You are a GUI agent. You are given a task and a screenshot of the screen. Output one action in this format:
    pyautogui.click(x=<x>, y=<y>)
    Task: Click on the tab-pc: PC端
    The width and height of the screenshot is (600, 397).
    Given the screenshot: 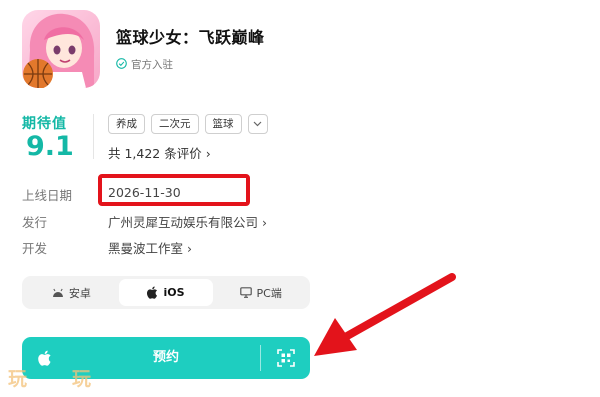 What is the action you would take?
    pyautogui.click(x=260, y=292)
    